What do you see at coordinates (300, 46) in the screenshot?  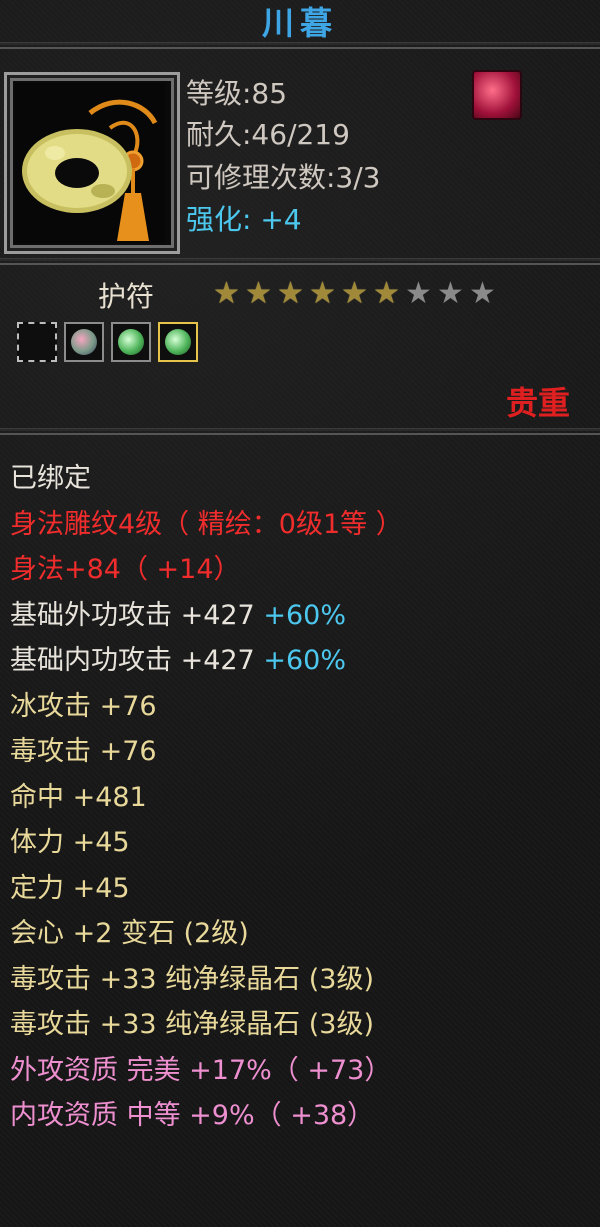 I see `header-divider` at bounding box center [300, 46].